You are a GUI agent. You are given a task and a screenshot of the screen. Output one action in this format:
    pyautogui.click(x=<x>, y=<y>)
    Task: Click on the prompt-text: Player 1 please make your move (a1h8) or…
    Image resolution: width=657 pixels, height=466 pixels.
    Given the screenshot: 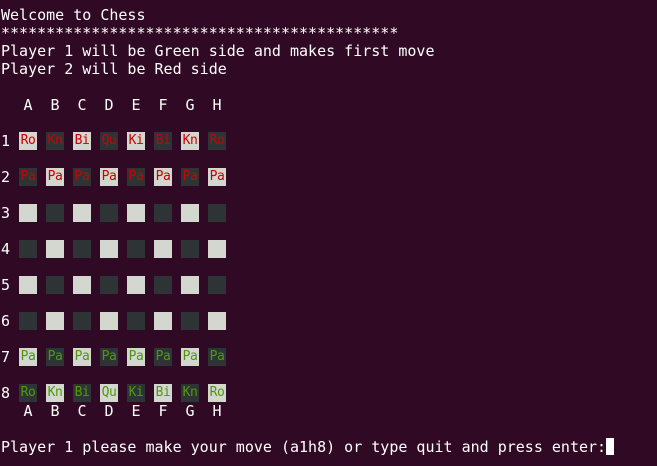 What is the action you would take?
    pyautogui.click(x=304, y=447)
    